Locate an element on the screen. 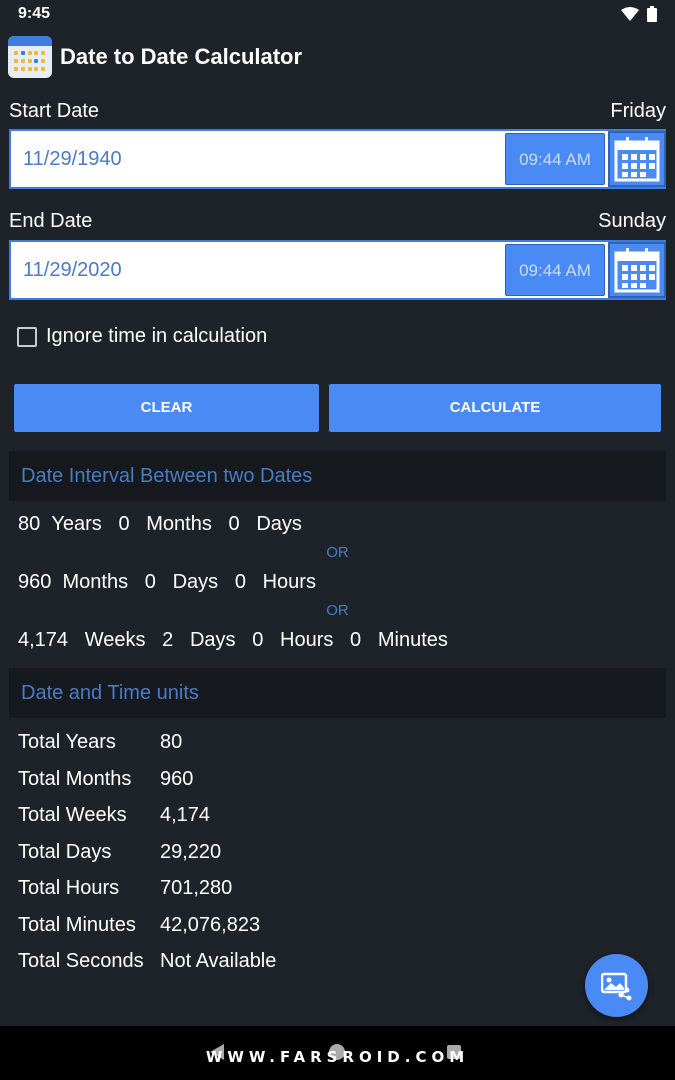 This screenshot has width=675, height=1080. units-label: Total Hours is located at coordinates (69, 888).